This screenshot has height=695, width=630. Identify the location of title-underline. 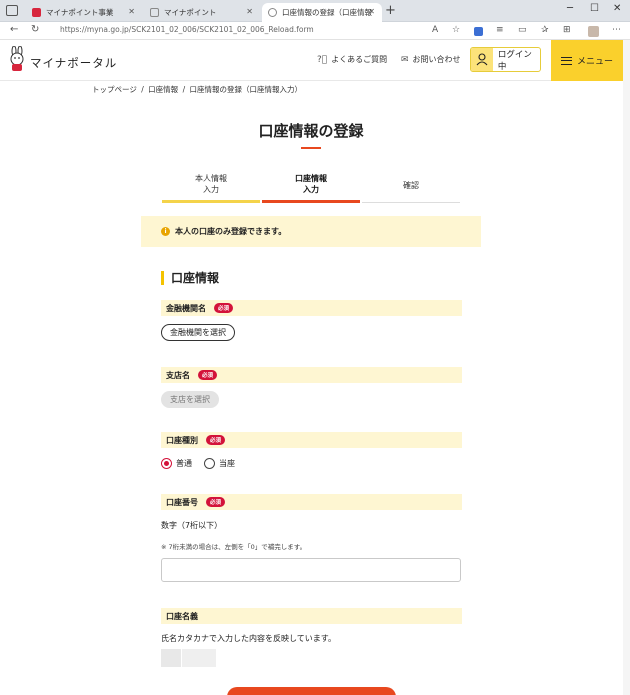
(311, 148).